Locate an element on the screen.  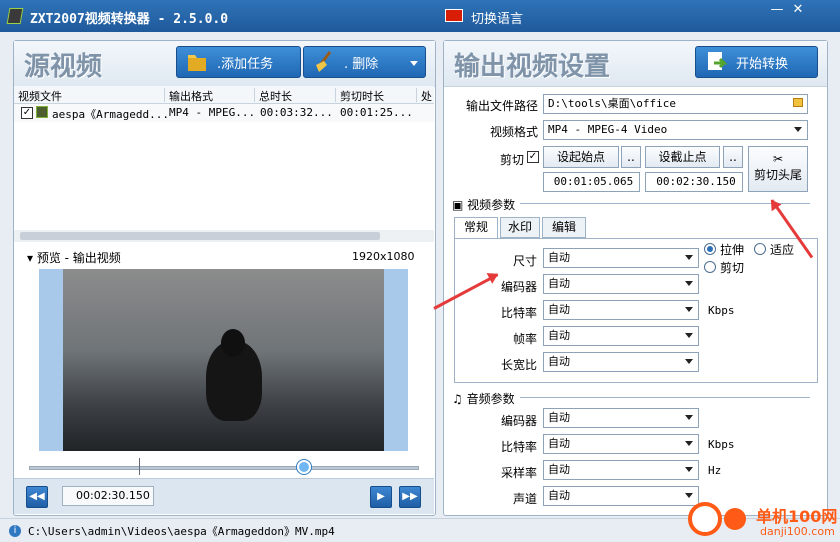
cut-end-time: 00:02:30.150 is located at coordinates (694, 182).